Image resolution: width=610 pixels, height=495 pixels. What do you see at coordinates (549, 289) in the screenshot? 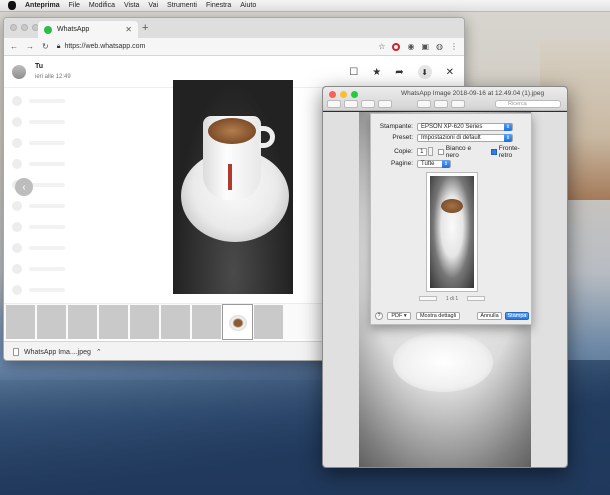
I see `preview-margin-right` at bounding box center [549, 289].